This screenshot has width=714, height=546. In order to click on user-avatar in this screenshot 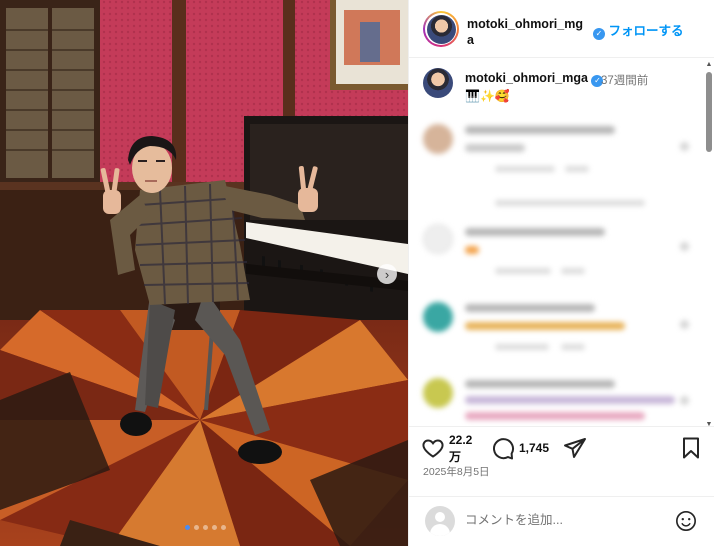, I will do `click(440, 521)`.